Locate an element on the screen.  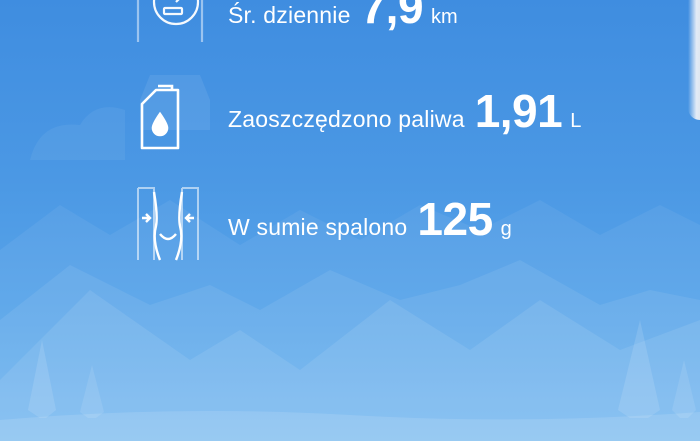
stat-fuel-saved: Zaoszczędzono paliwa 1,91 L is located at coordinates (404, 111).